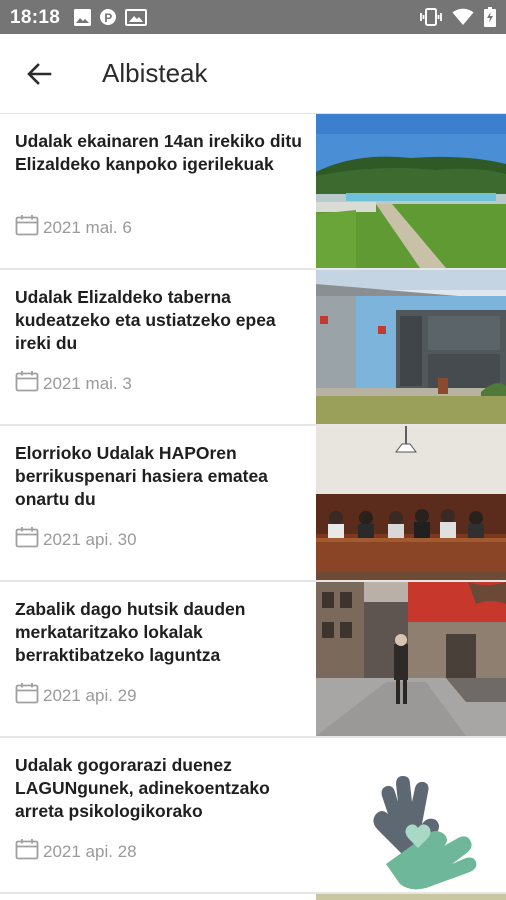 This screenshot has height=900, width=506. Describe the element at coordinates (253, 897) in the screenshot. I see `next-item-edge` at that location.